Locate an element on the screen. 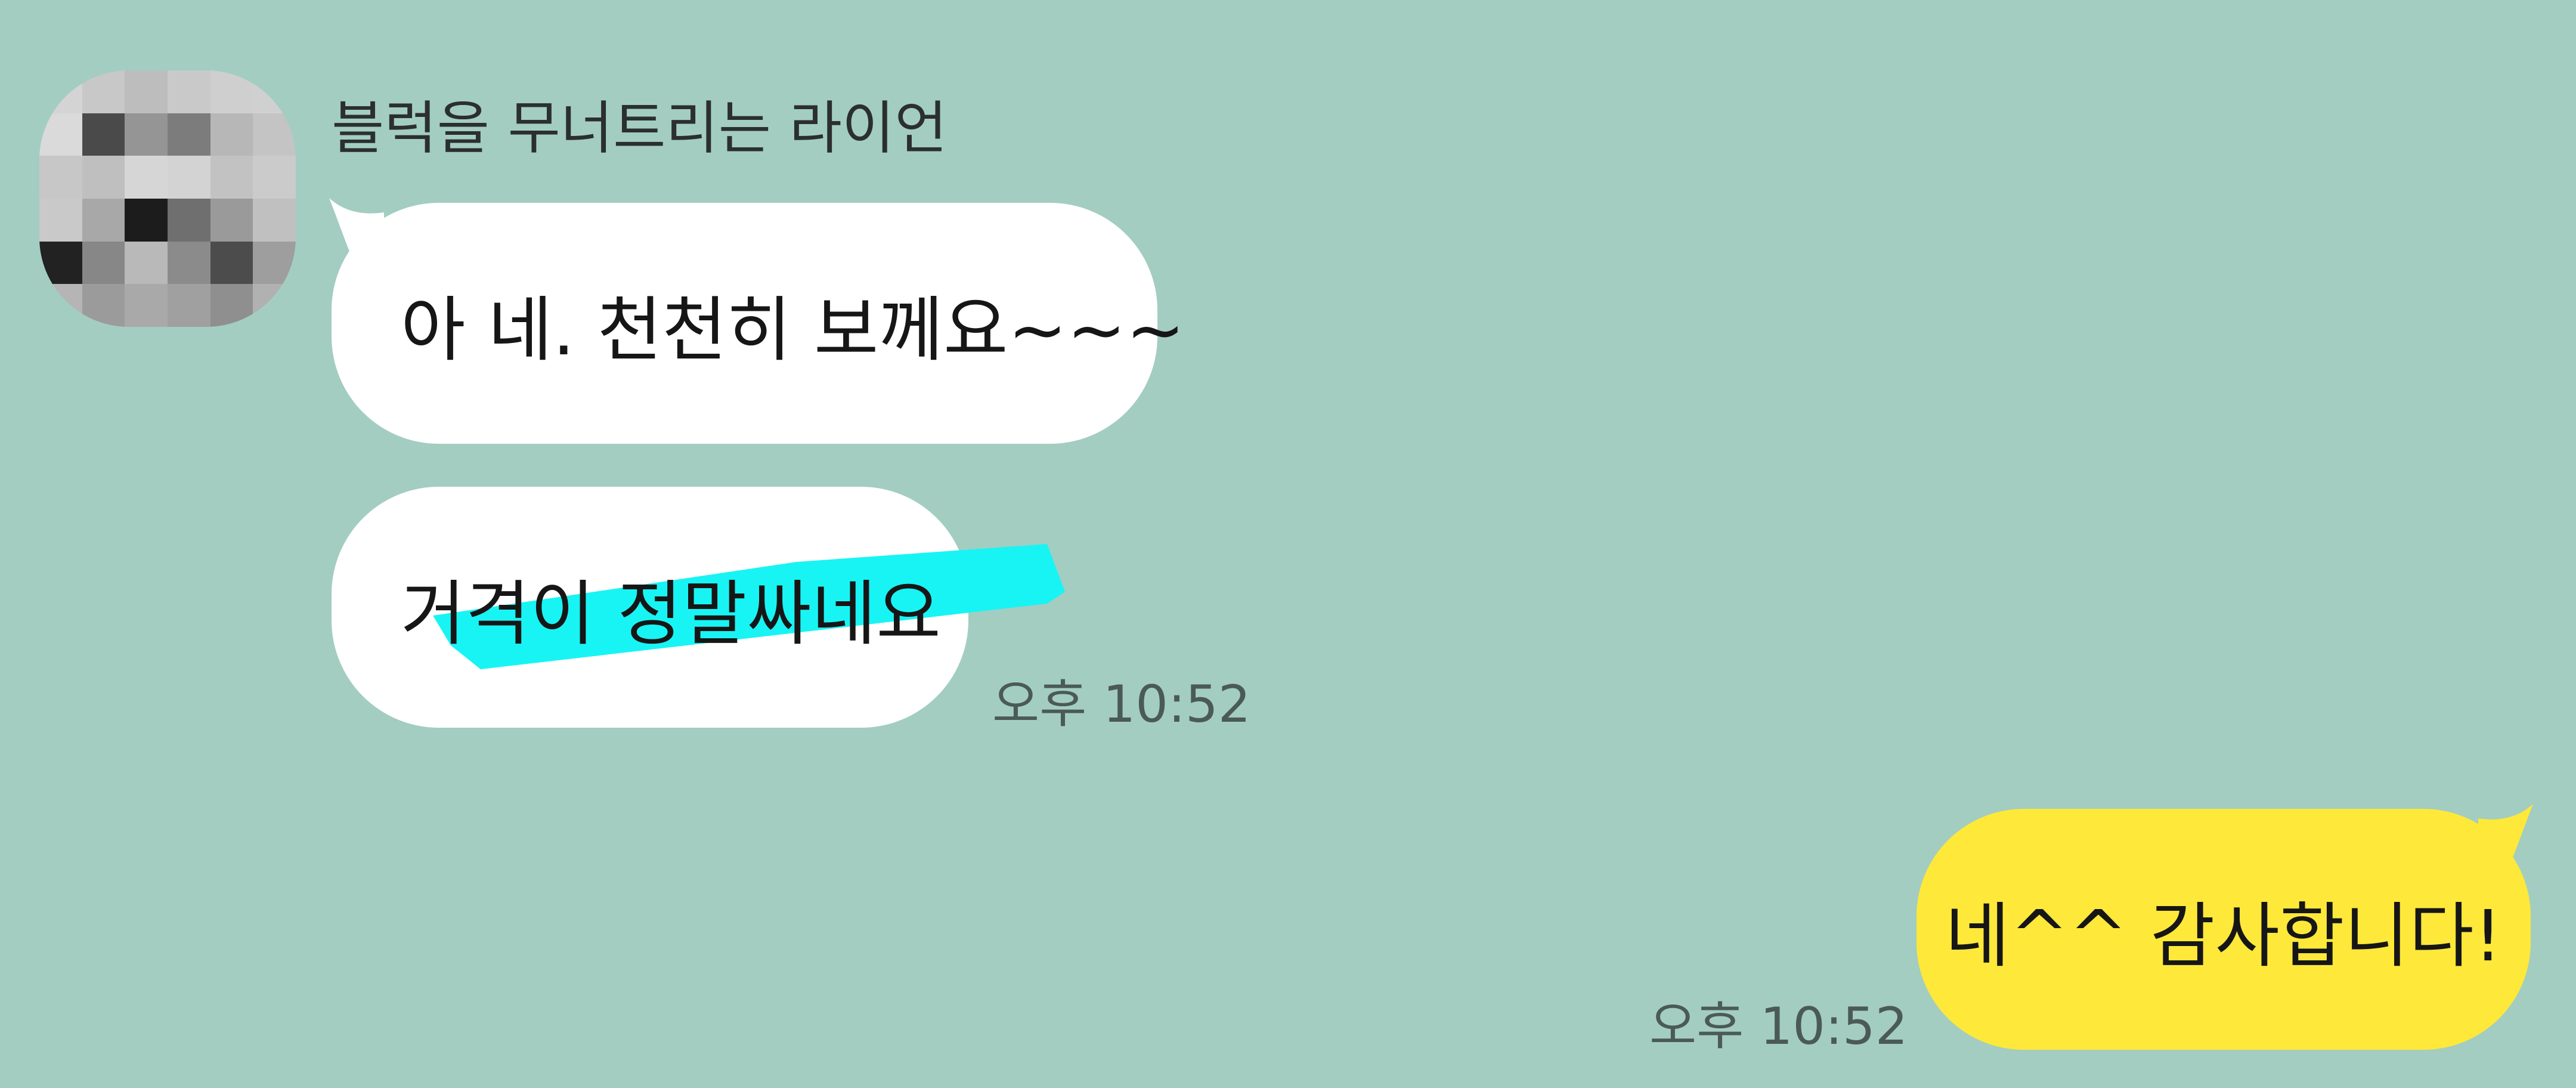  incoming-message-bubble: 아 네. 천천히 보께요~~~ is located at coordinates (757, 321).